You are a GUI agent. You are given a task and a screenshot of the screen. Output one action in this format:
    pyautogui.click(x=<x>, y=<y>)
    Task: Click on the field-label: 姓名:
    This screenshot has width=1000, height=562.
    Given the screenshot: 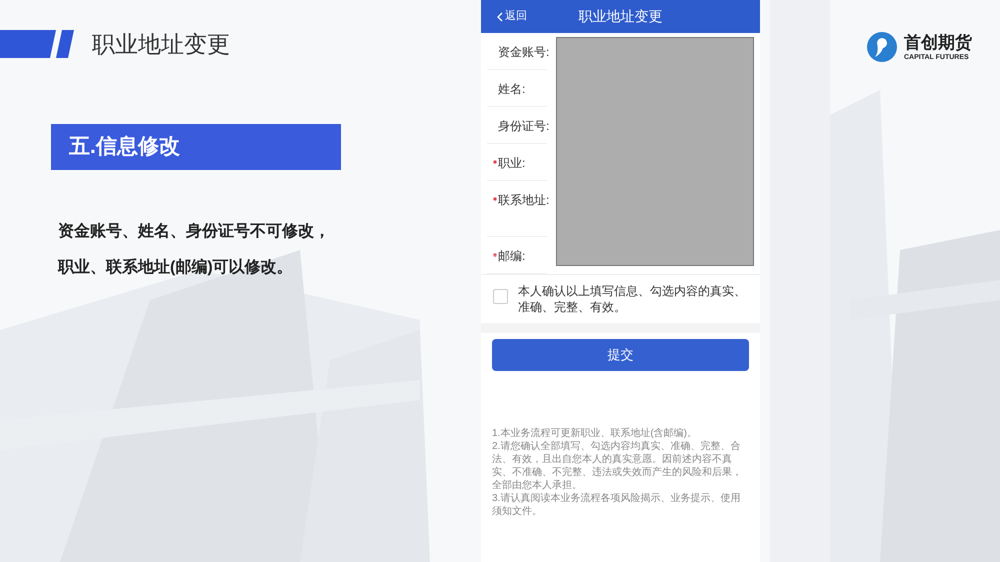 What is the action you would take?
    pyautogui.click(x=512, y=89)
    